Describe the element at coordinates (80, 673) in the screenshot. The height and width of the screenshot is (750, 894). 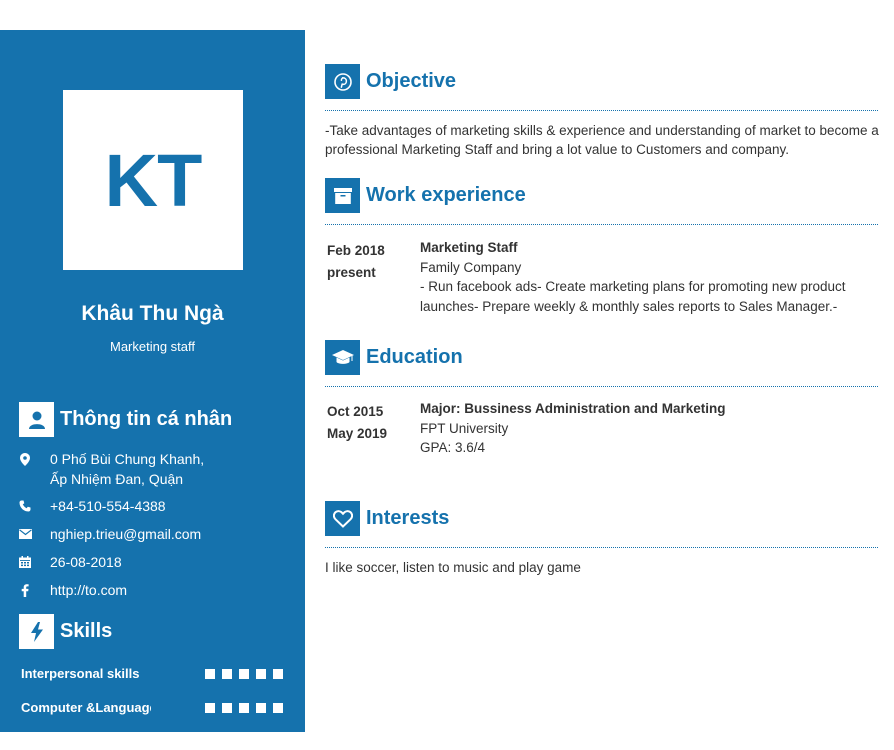
I see `skill-name: Interpersonal skills` at that location.